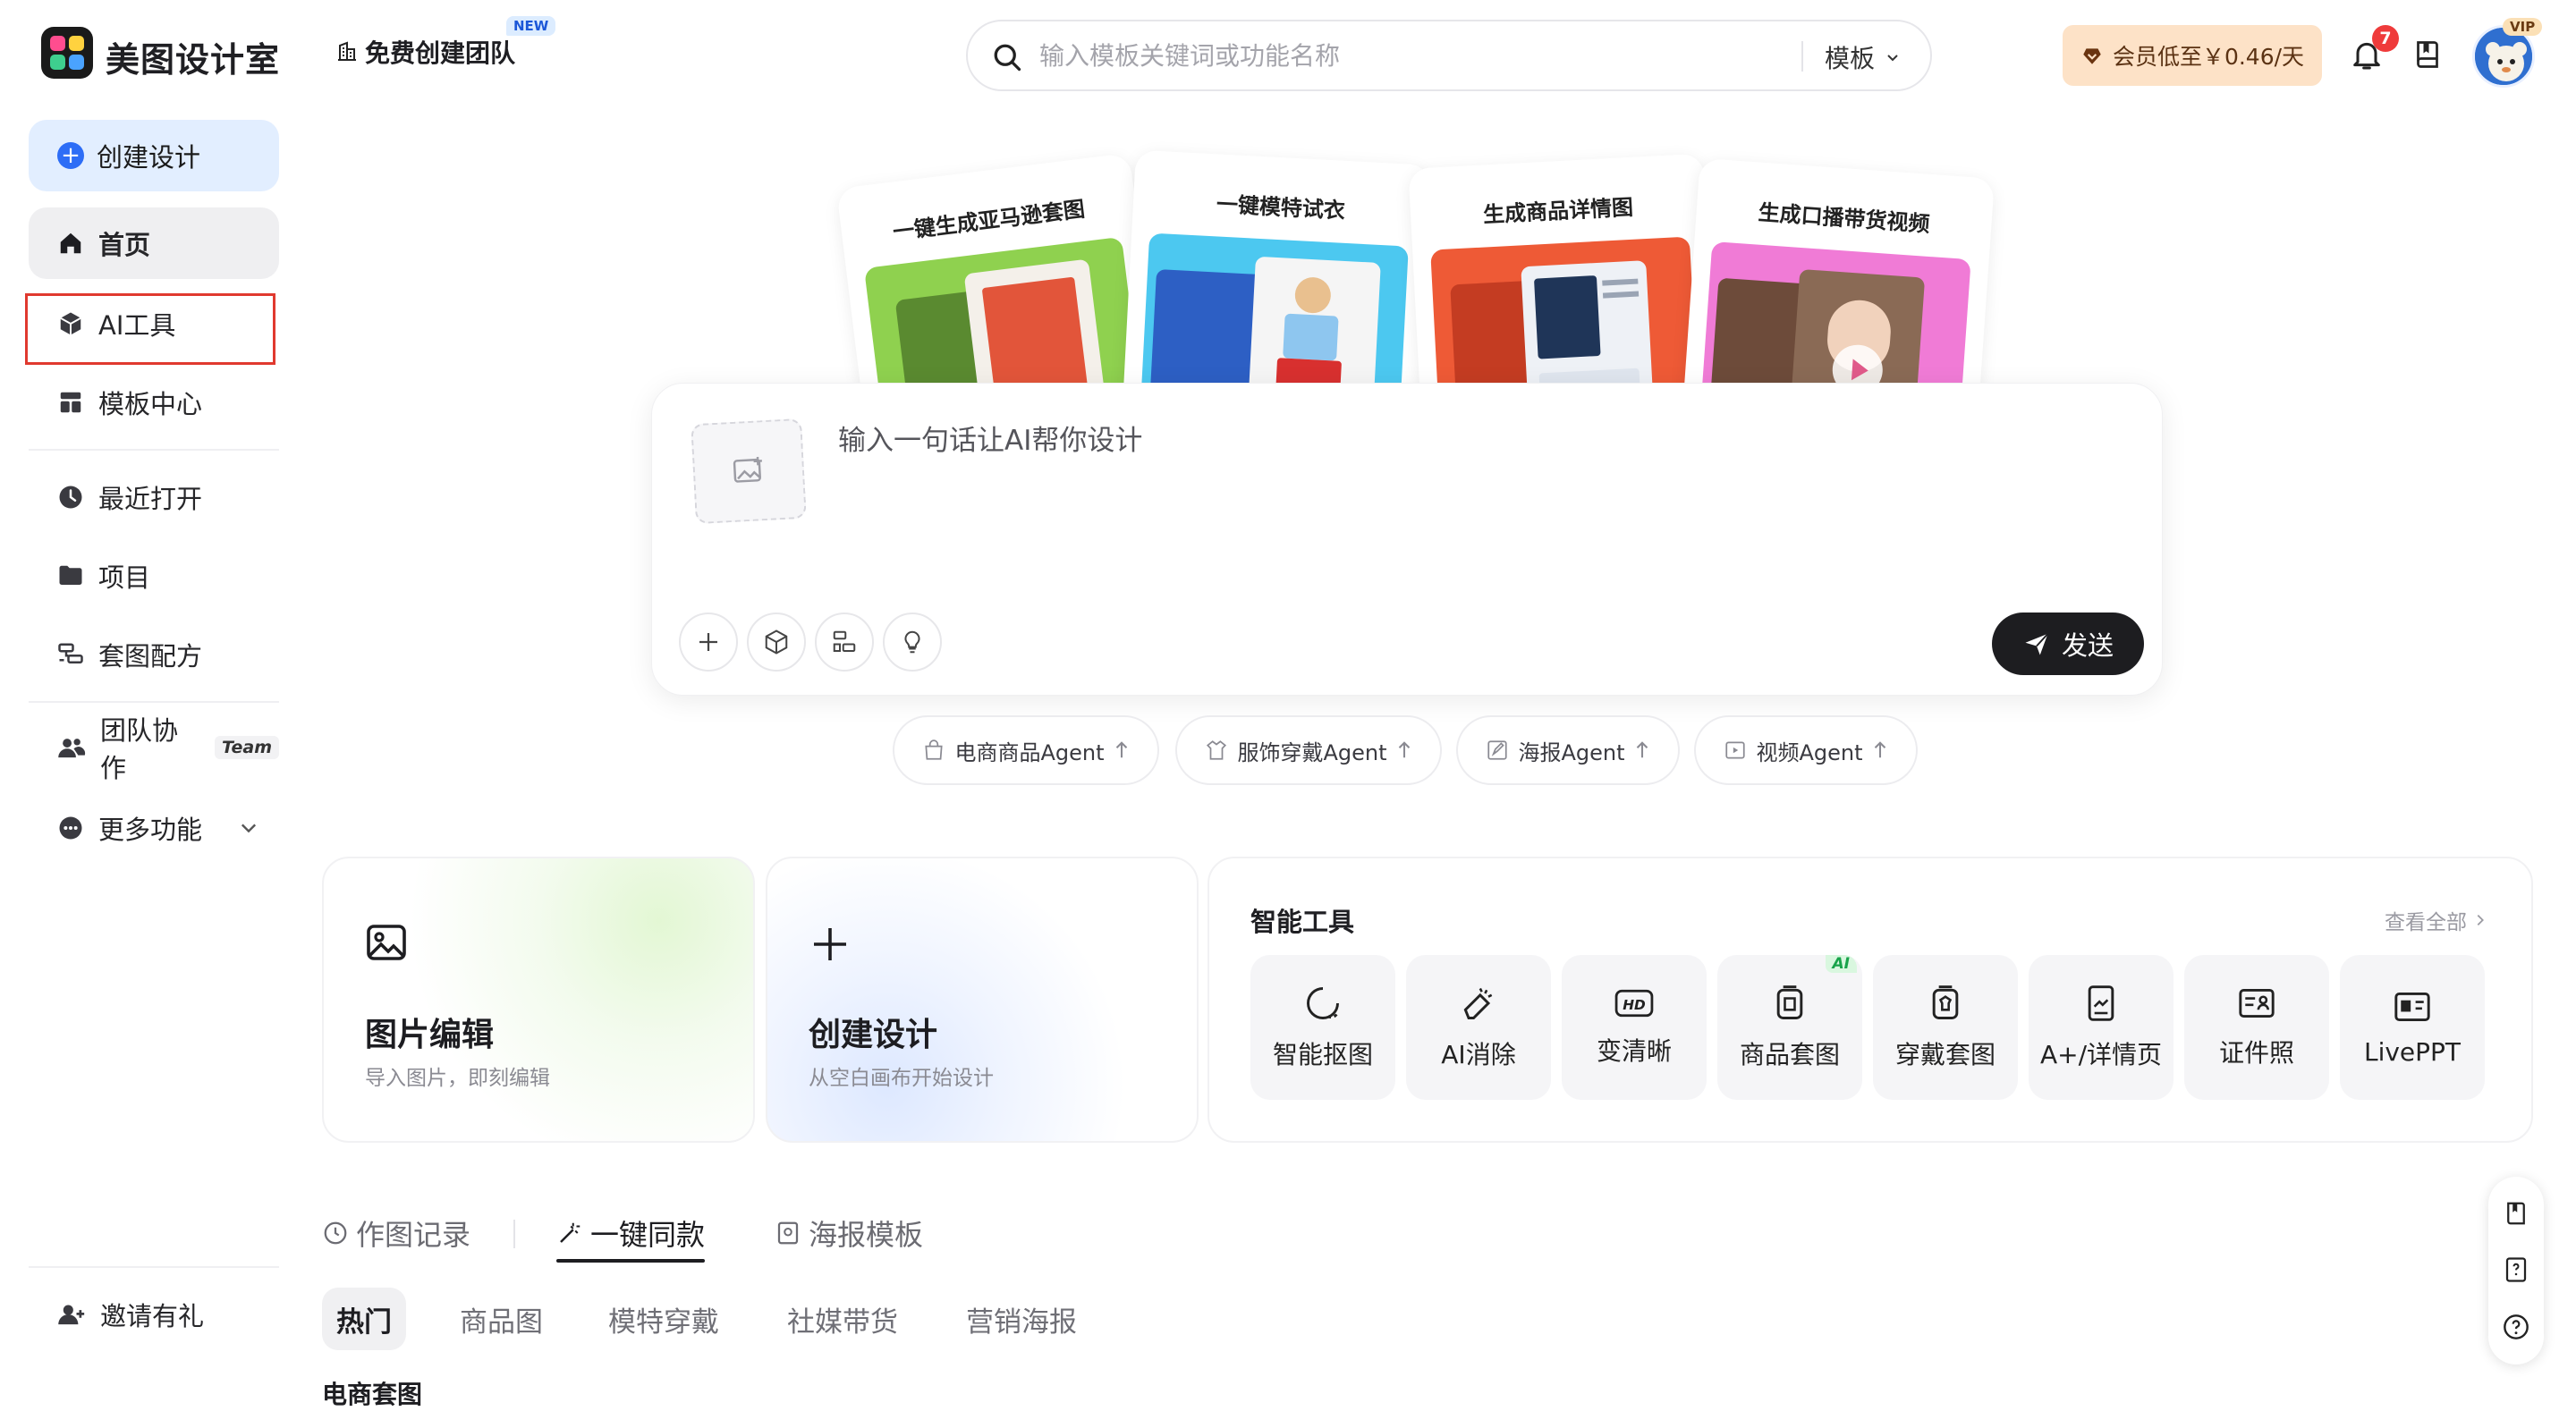  What do you see at coordinates (901, 1078) in the screenshot?
I see `card-subtitle: 从空白画布开始设计` at bounding box center [901, 1078].